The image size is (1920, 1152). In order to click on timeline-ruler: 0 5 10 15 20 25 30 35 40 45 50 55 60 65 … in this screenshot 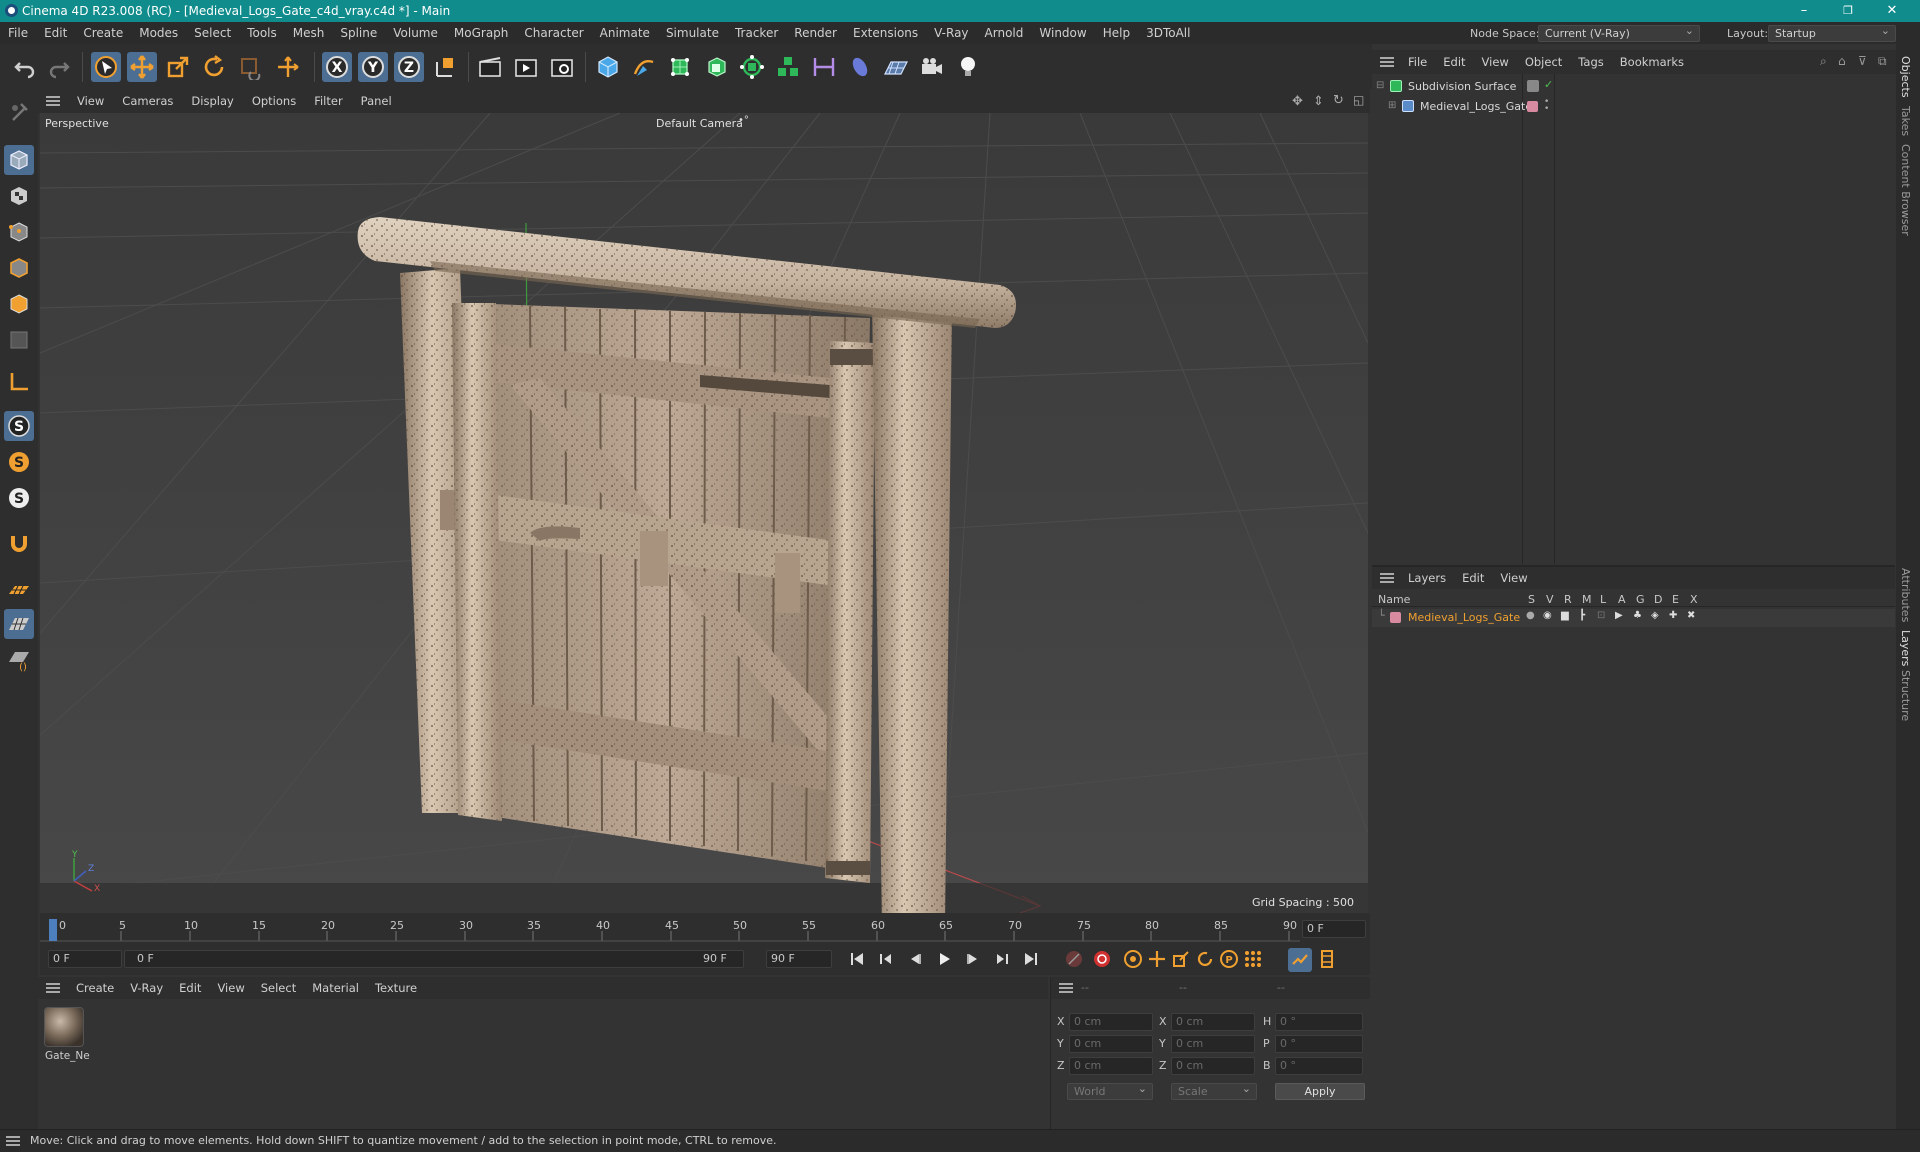, I will do `click(705, 928)`.